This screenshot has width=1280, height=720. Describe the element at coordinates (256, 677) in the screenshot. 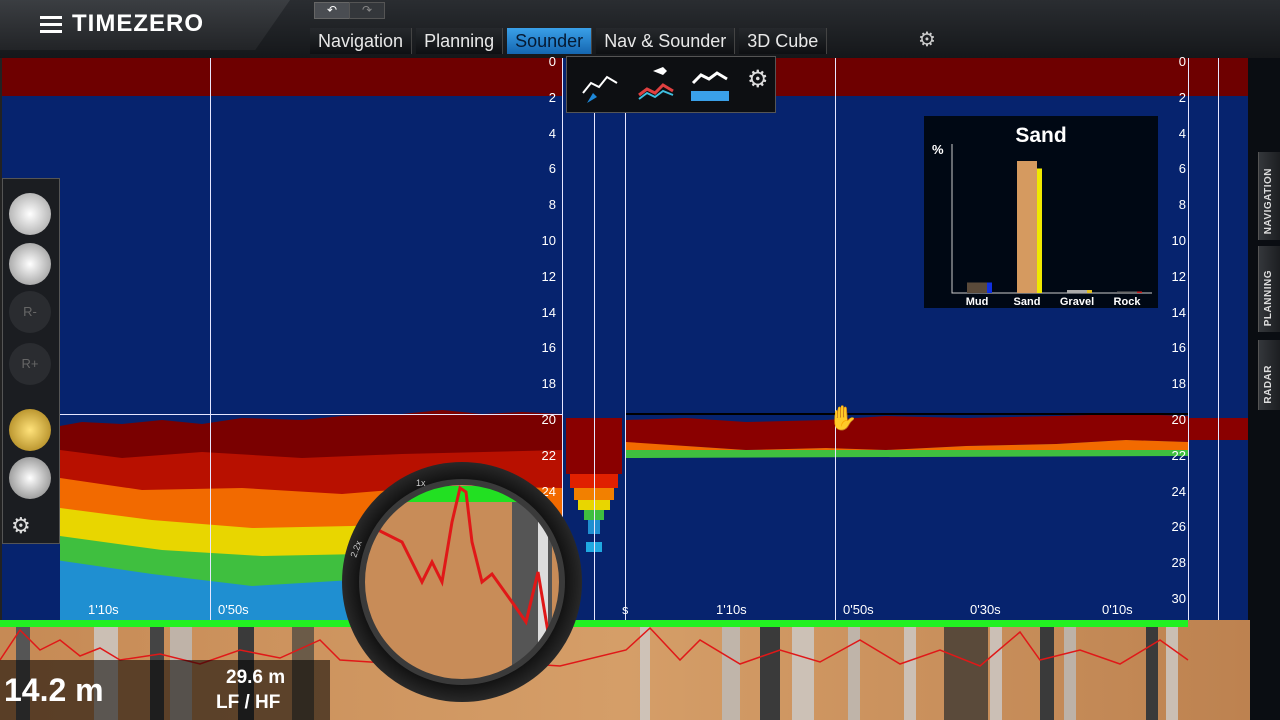

I see `range-readout: 29.6 m` at that location.